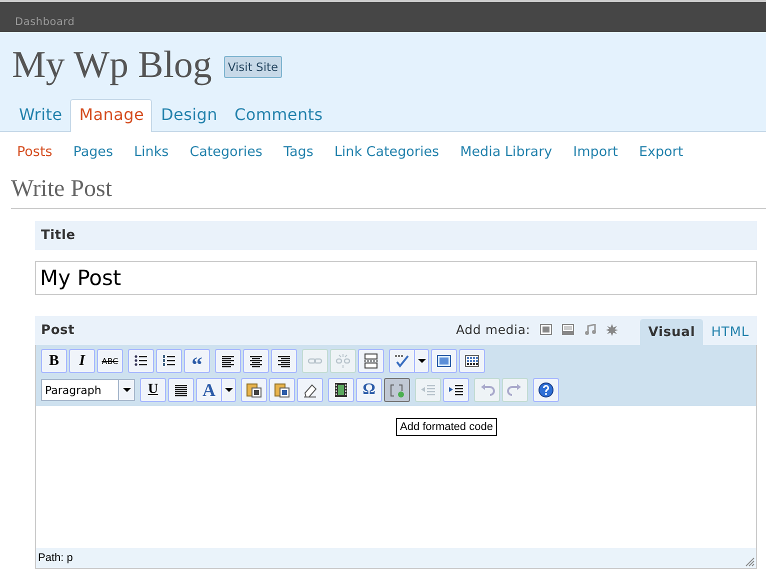  I want to click on add-media-label: Add media:, so click(493, 329).